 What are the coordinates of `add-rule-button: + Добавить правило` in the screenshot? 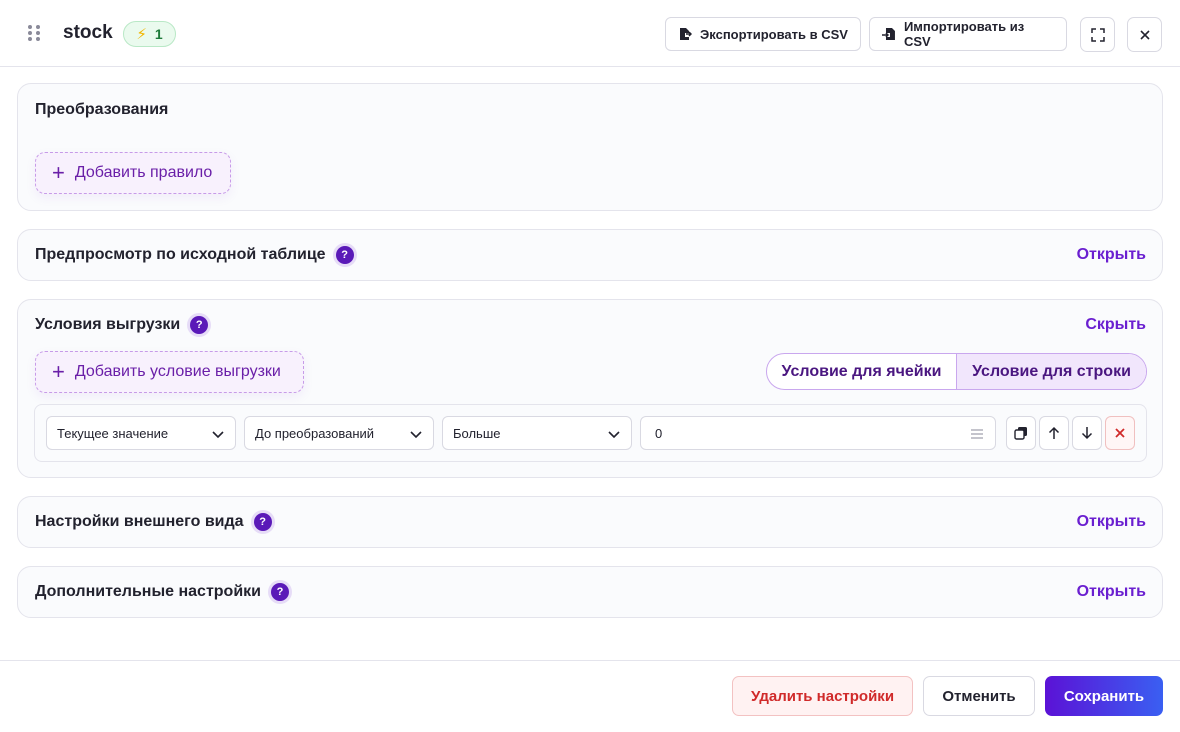 It's located at (133, 173).